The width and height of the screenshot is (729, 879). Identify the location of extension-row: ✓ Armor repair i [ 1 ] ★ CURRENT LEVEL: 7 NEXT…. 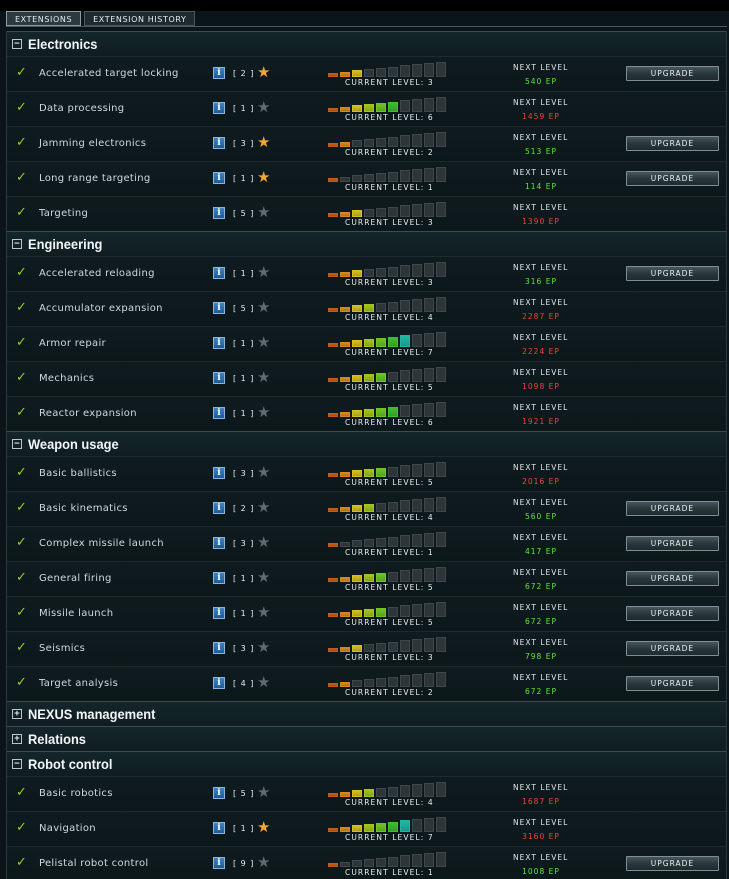
(366, 343).